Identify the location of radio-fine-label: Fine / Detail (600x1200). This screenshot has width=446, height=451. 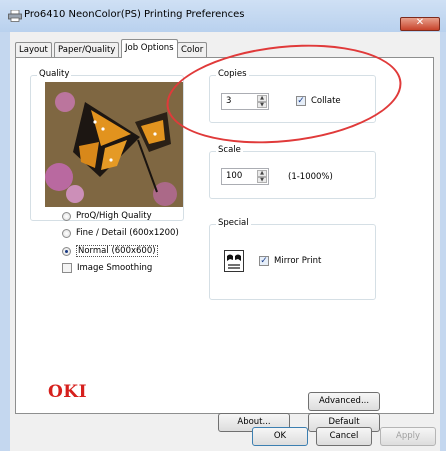
(127, 233).